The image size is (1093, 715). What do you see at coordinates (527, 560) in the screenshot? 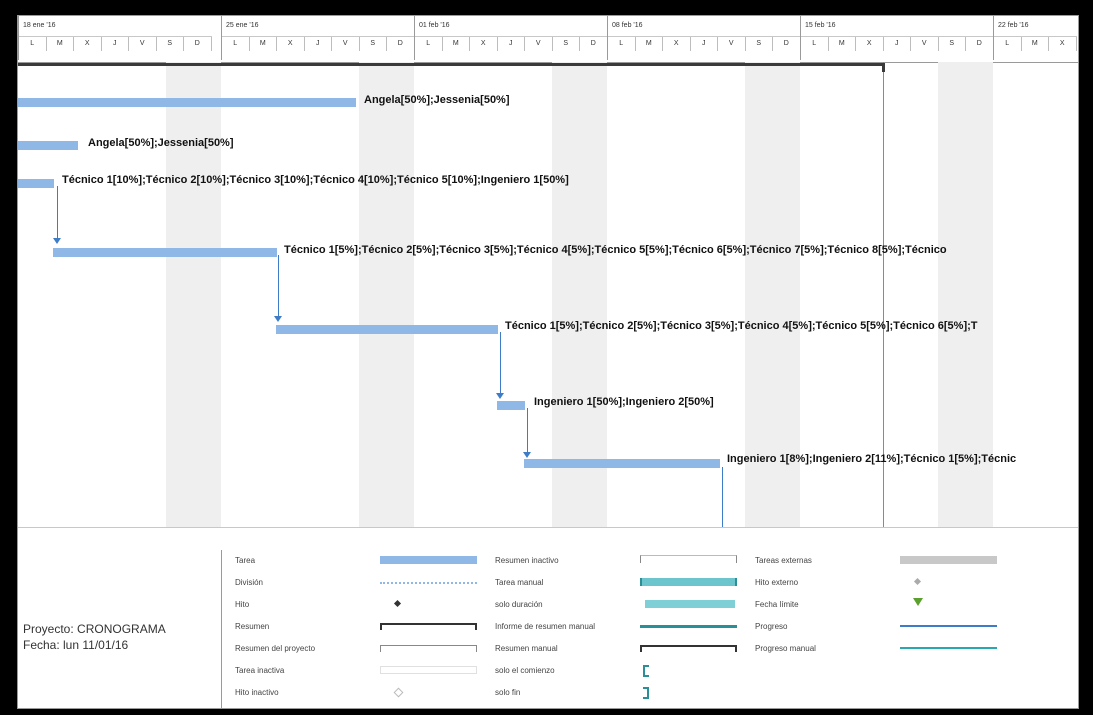
I see `legend-label: Resumen inactivo` at bounding box center [527, 560].